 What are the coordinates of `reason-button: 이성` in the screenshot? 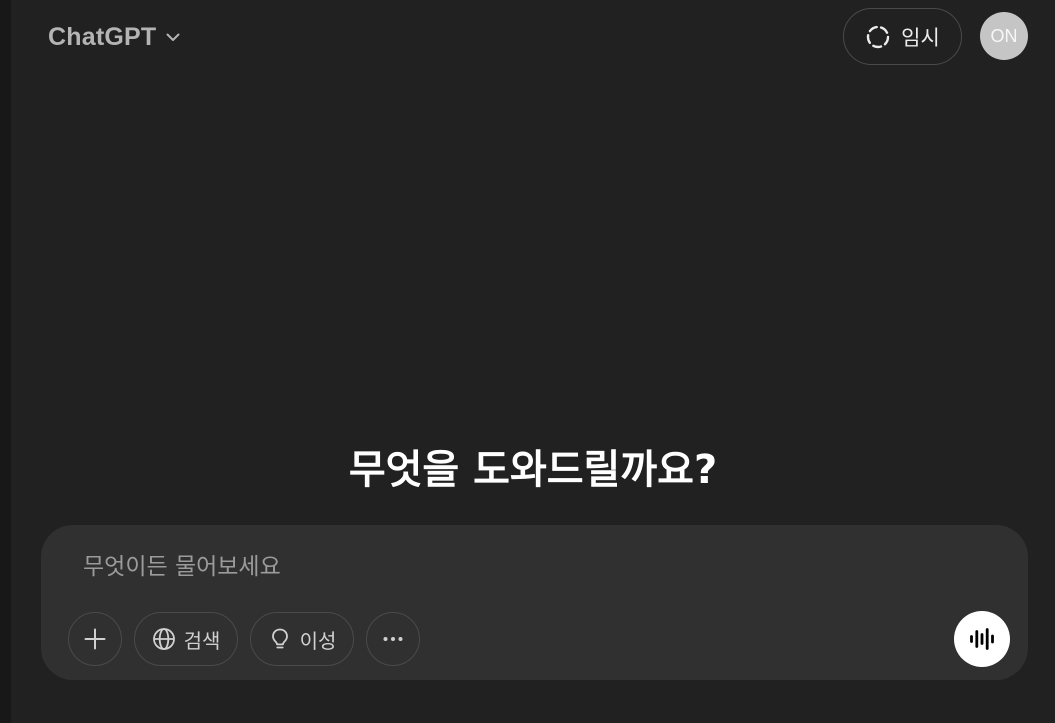 It's located at (302, 639).